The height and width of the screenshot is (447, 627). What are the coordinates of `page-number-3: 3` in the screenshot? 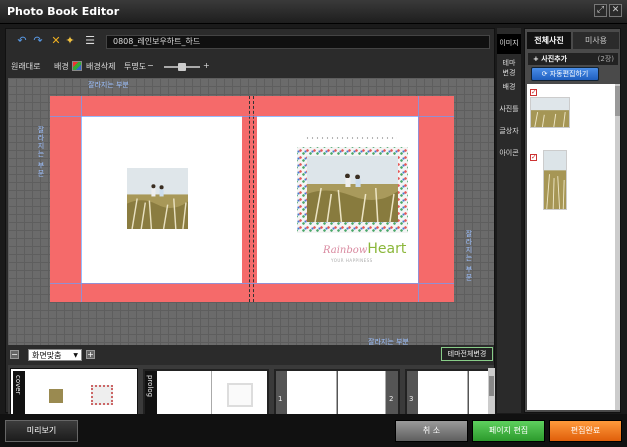 It's located at (411, 399).